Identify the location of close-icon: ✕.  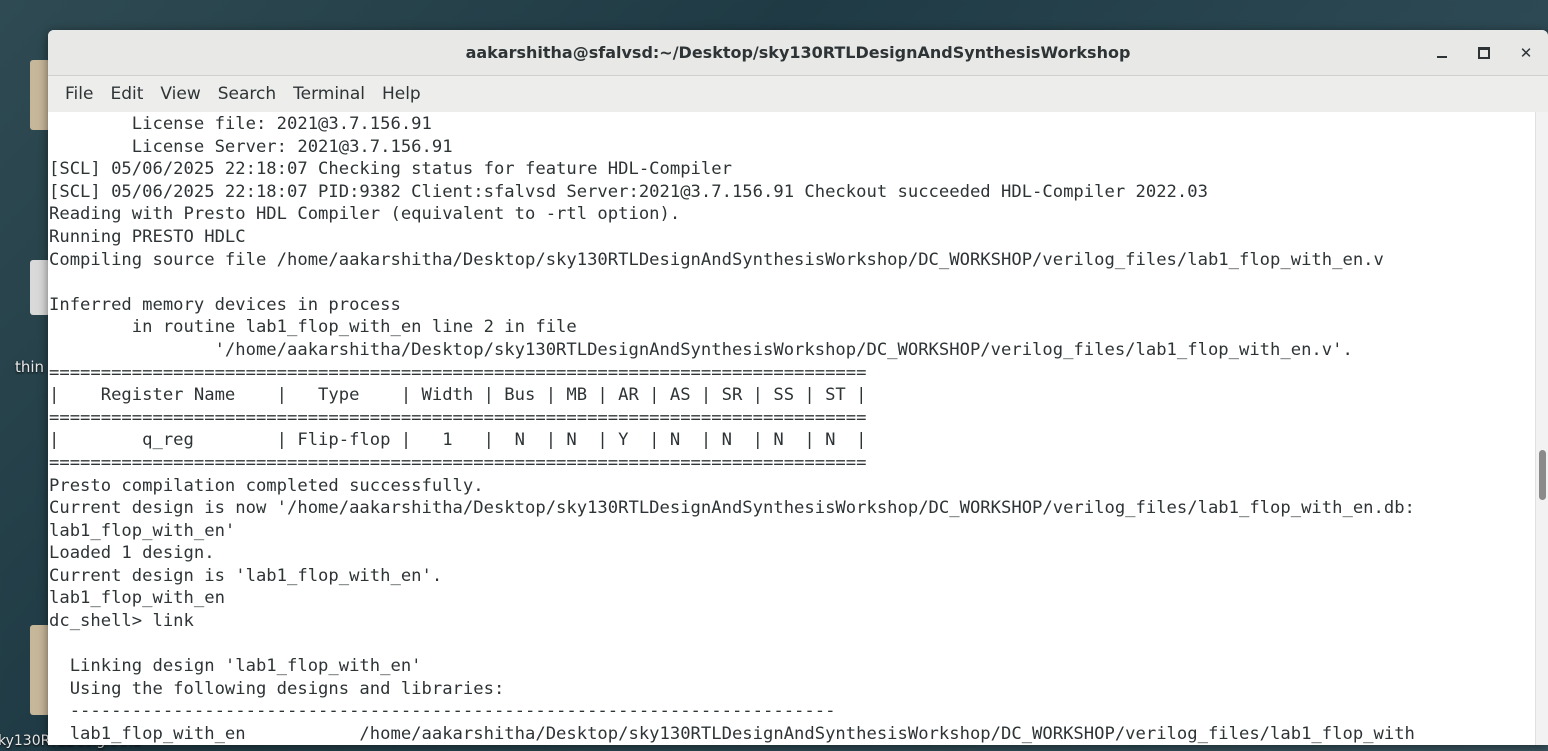
(1526, 52).